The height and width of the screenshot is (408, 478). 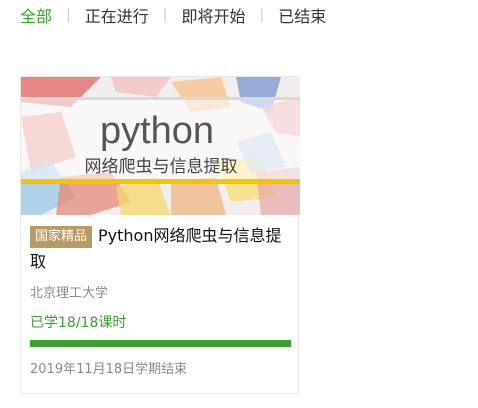 I want to click on progress-bar, so click(x=160, y=343).